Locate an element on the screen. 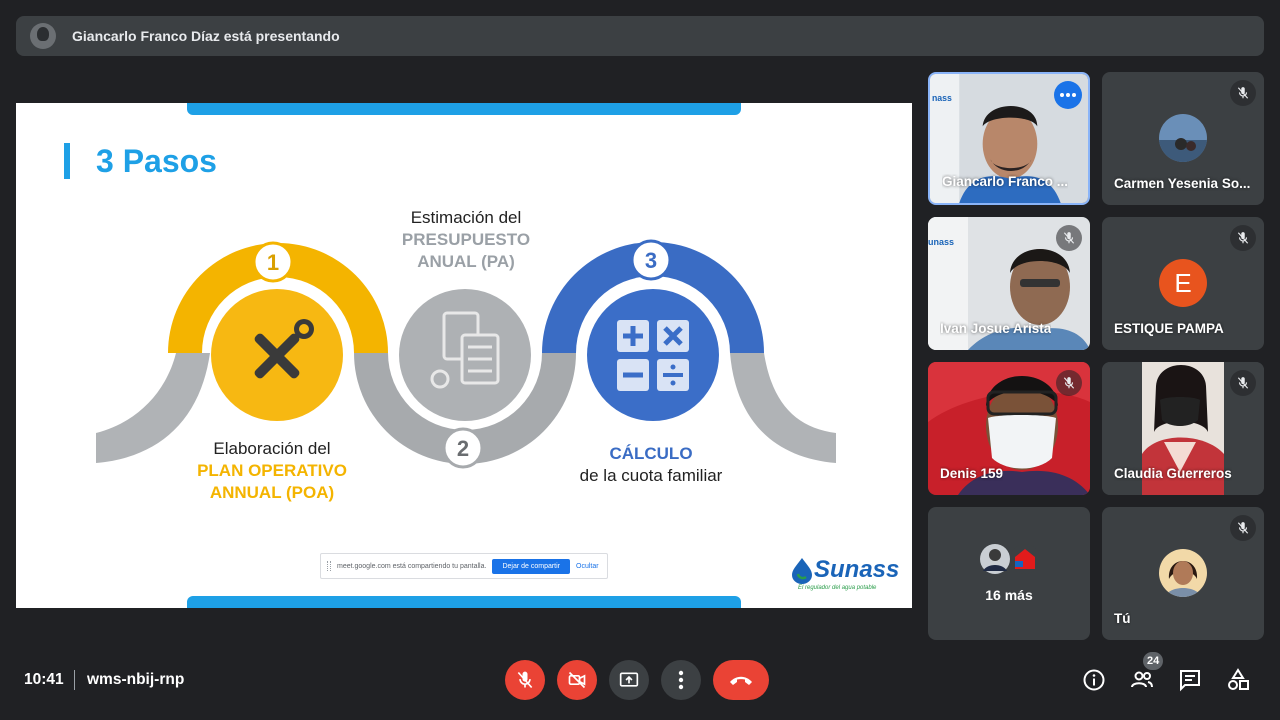 This screenshot has height=720, width=1280. participant-name: ESTIQUE PAMPA is located at coordinates (1169, 328).